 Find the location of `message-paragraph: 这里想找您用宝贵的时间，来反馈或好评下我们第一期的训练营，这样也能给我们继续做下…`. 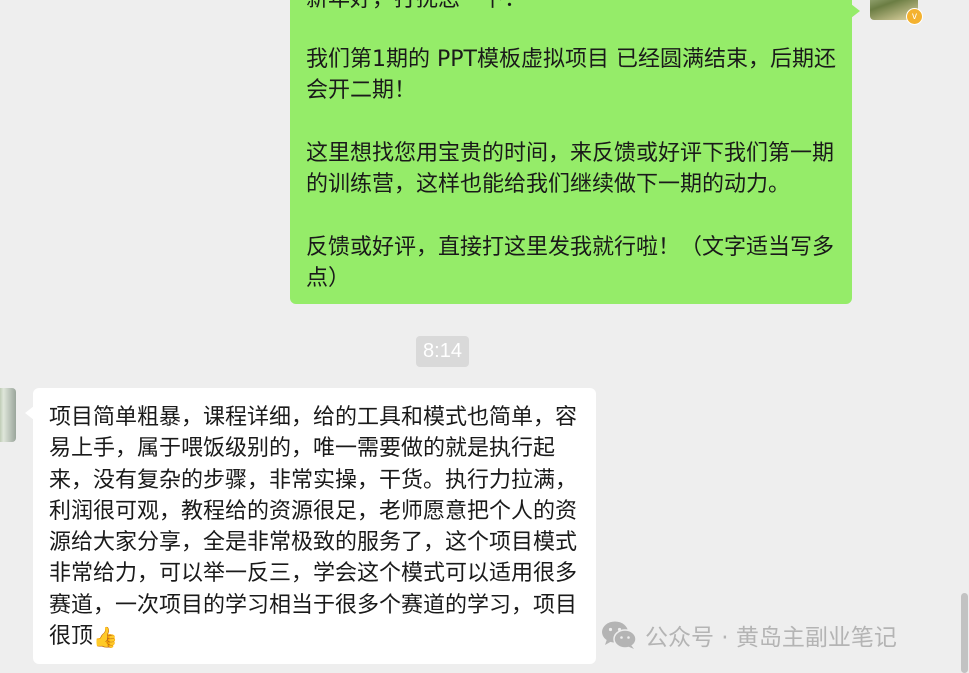

message-paragraph: 这里想找您用宝贵的时间，来反馈或好评下我们第一期的训练营，这样也能给我们继续做下… is located at coordinates (570, 169).